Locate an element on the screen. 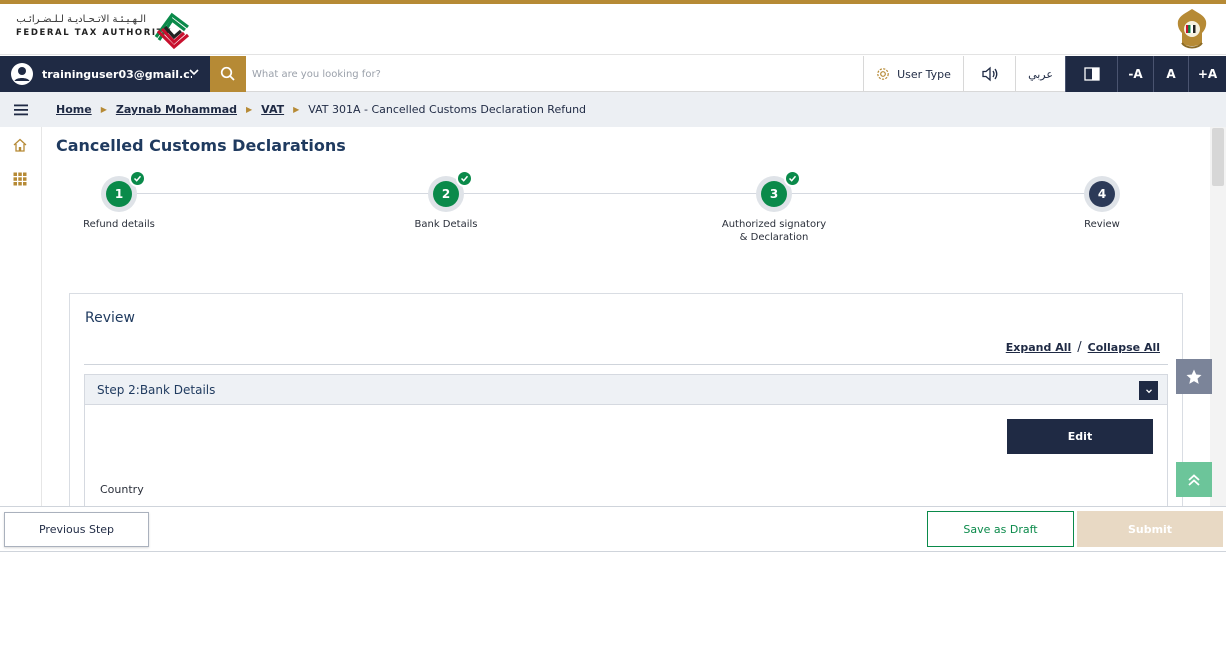 This screenshot has width=1226, height=648. expand-collapse-controls: Expand All / Collapse All is located at coordinates (1083, 347).